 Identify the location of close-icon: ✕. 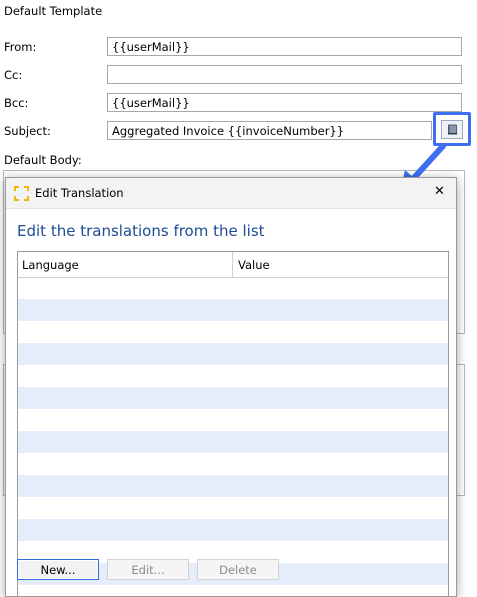
(439, 191).